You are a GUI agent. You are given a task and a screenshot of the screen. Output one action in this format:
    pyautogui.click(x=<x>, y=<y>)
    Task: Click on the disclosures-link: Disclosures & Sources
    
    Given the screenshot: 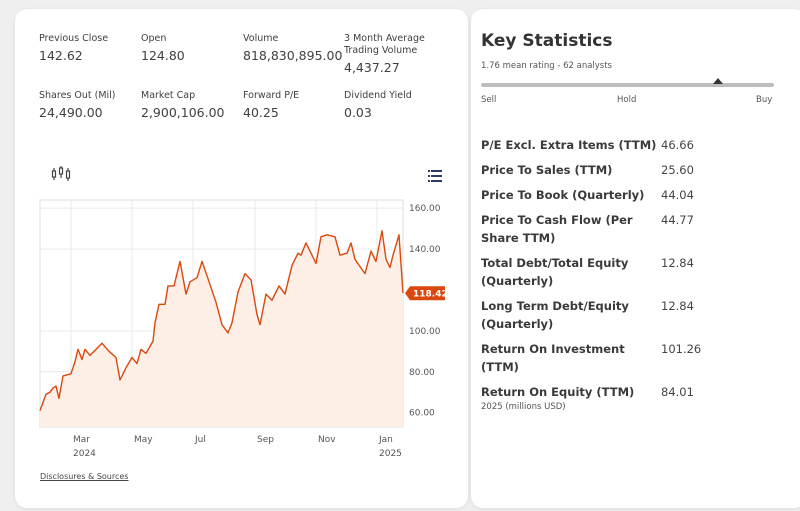 What is the action you would take?
    pyautogui.click(x=84, y=476)
    